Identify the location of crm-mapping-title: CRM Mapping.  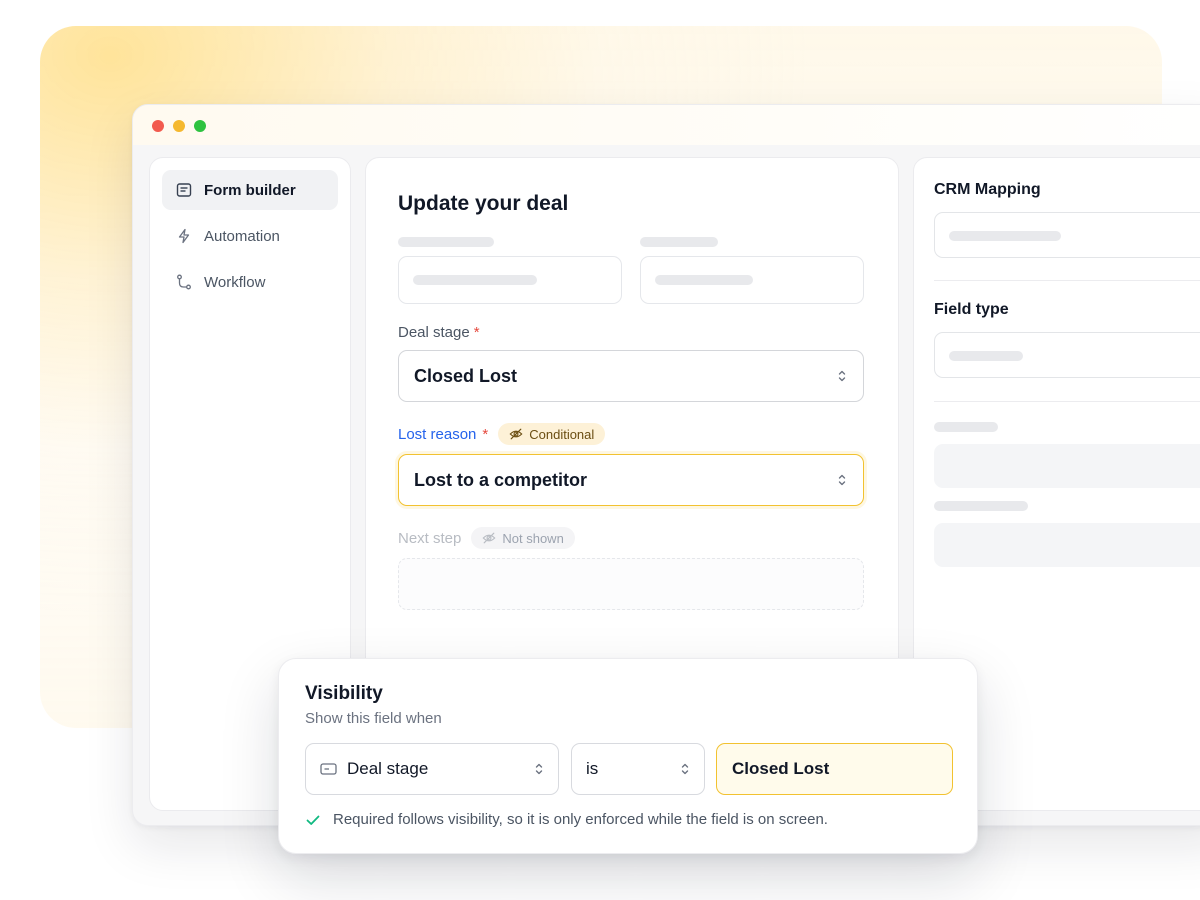
(987, 189).